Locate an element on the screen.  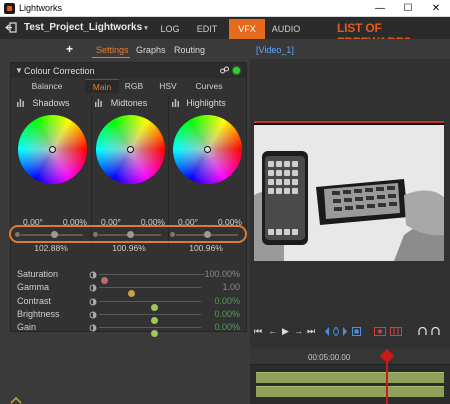
insert-icon is located at coordinates (396, 331).